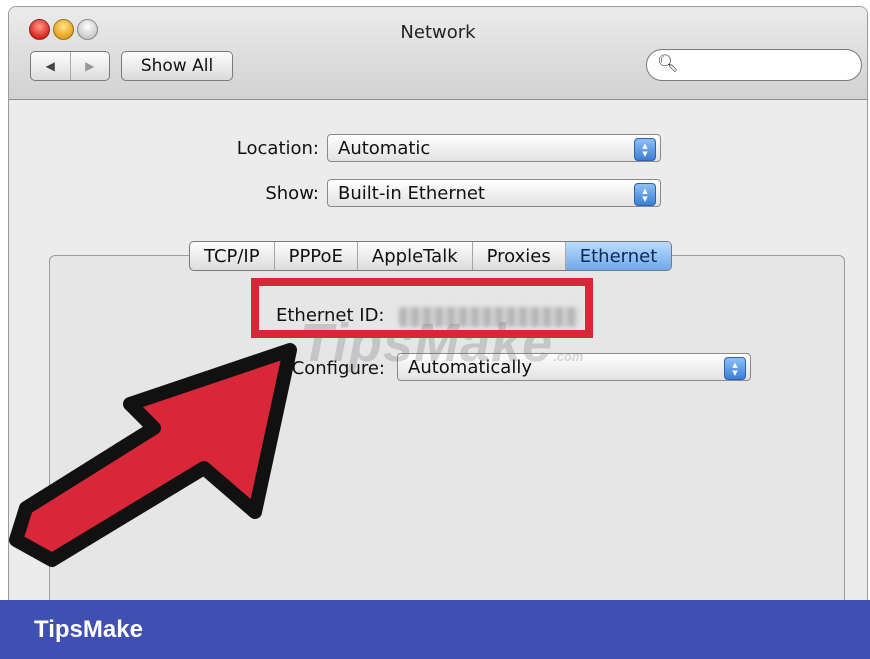 Image resolution: width=870 pixels, height=659 pixels. I want to click on footer-brand: TipsMake, so click(88, 629).